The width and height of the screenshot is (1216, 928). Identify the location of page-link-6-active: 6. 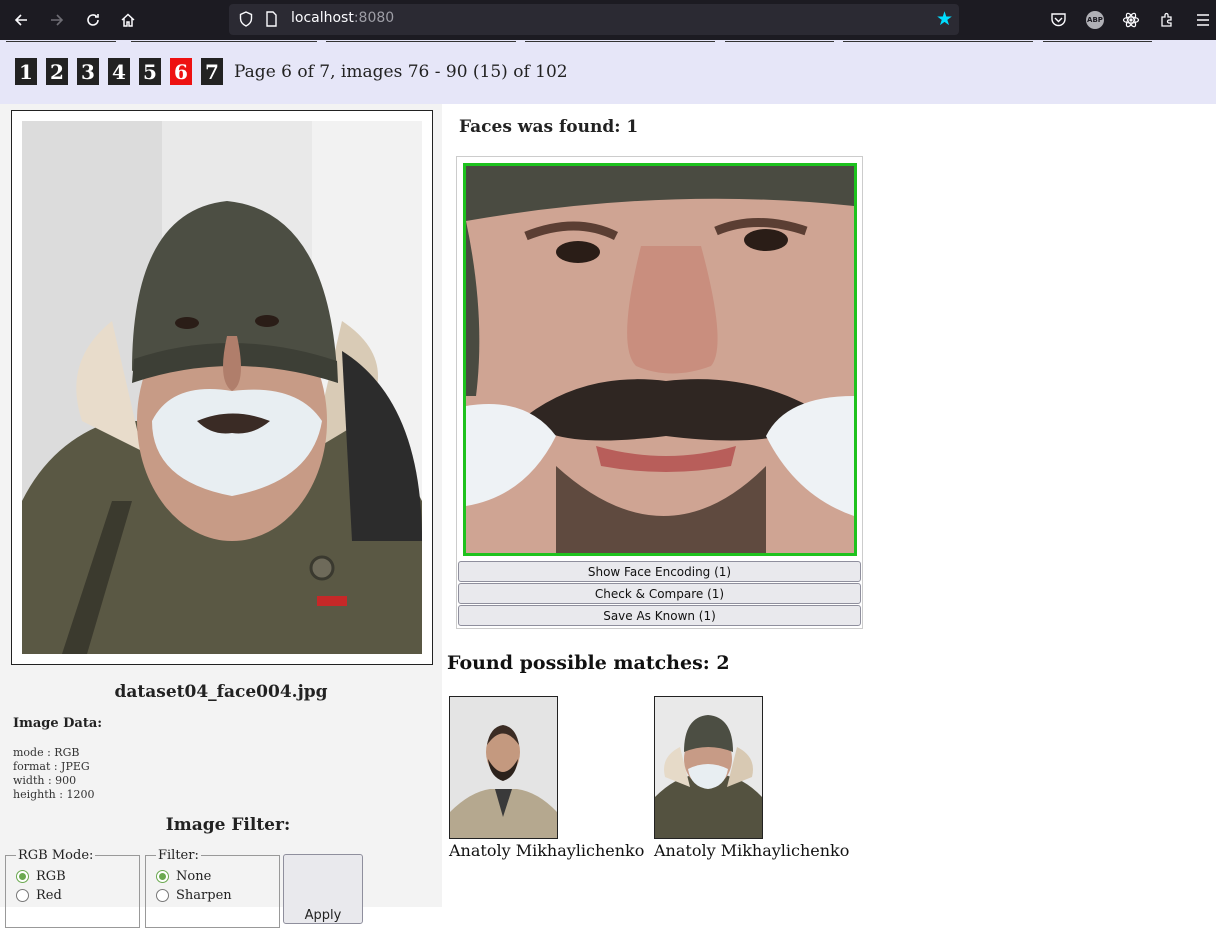
(181, 71).